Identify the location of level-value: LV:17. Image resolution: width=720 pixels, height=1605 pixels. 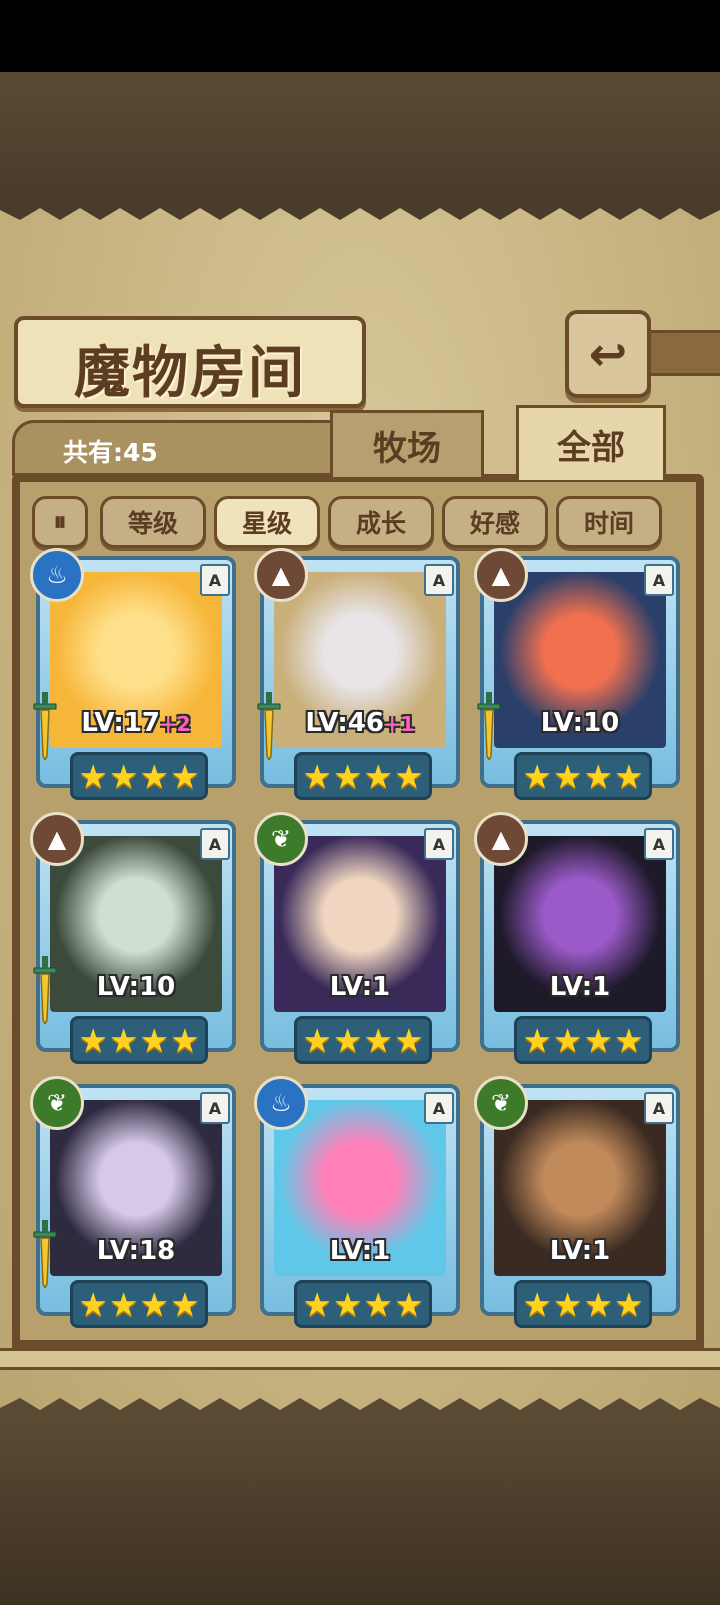
(120, 723).